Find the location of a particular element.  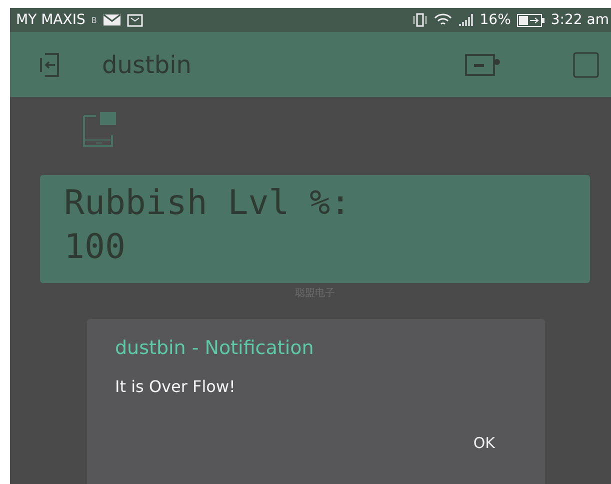

battery-icon is located at coordinates (530, 20).